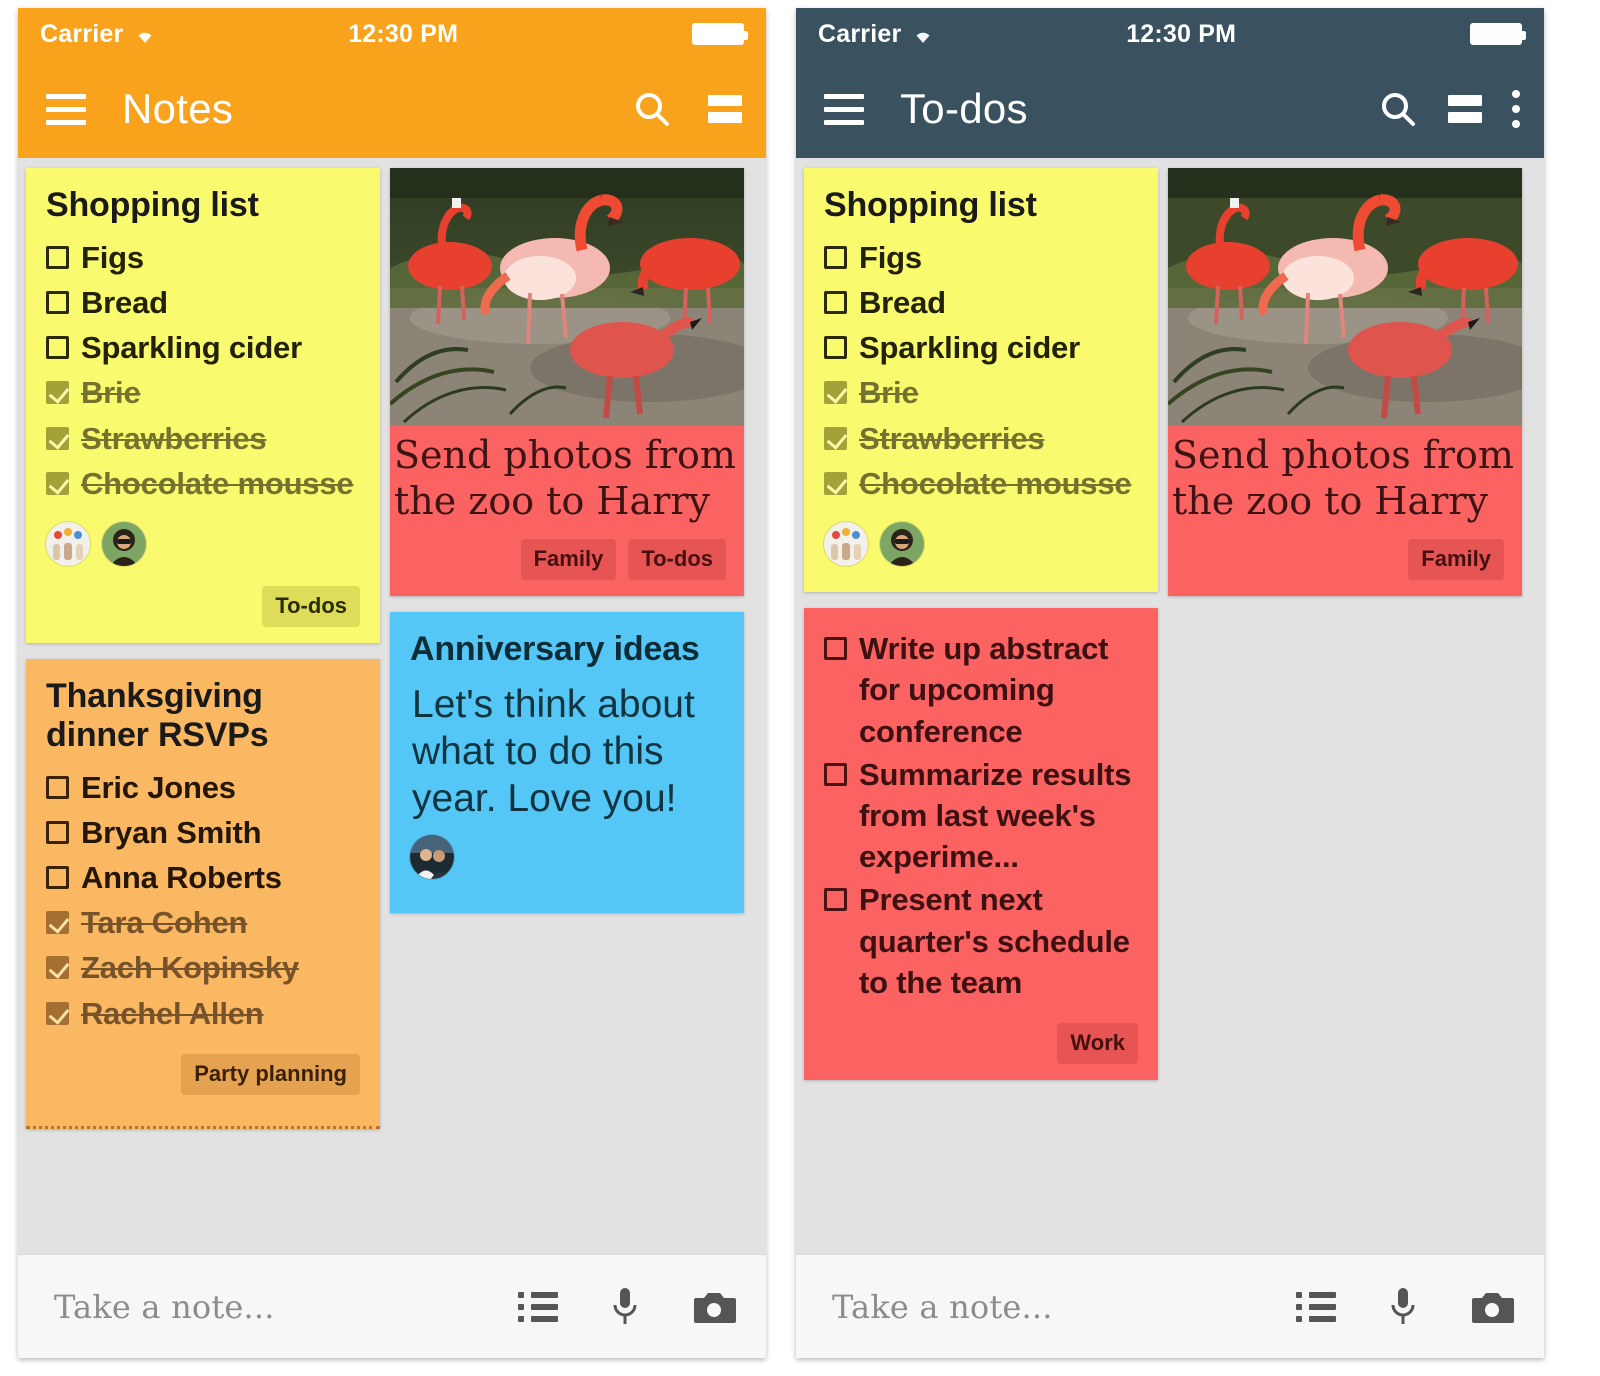 This screenshot has width=1600, height=1376. I want to click on tag-chip: Party planning, so click(270, 1074).